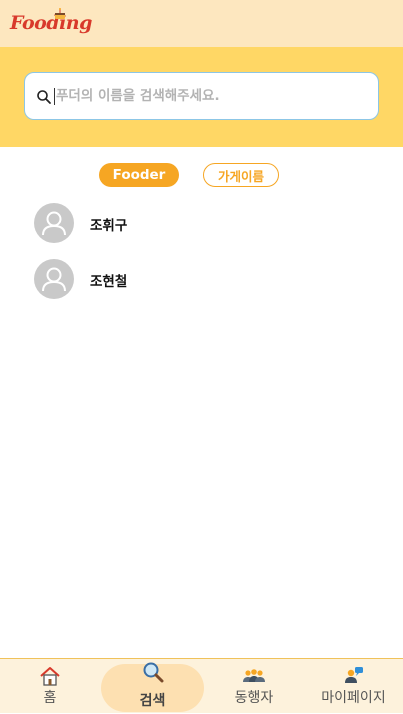 The width and height of the screenshot is (403, 714). Describe the element at coordinates (204, 280) in the screenshot. I see `list-item: 조현철` at that location.